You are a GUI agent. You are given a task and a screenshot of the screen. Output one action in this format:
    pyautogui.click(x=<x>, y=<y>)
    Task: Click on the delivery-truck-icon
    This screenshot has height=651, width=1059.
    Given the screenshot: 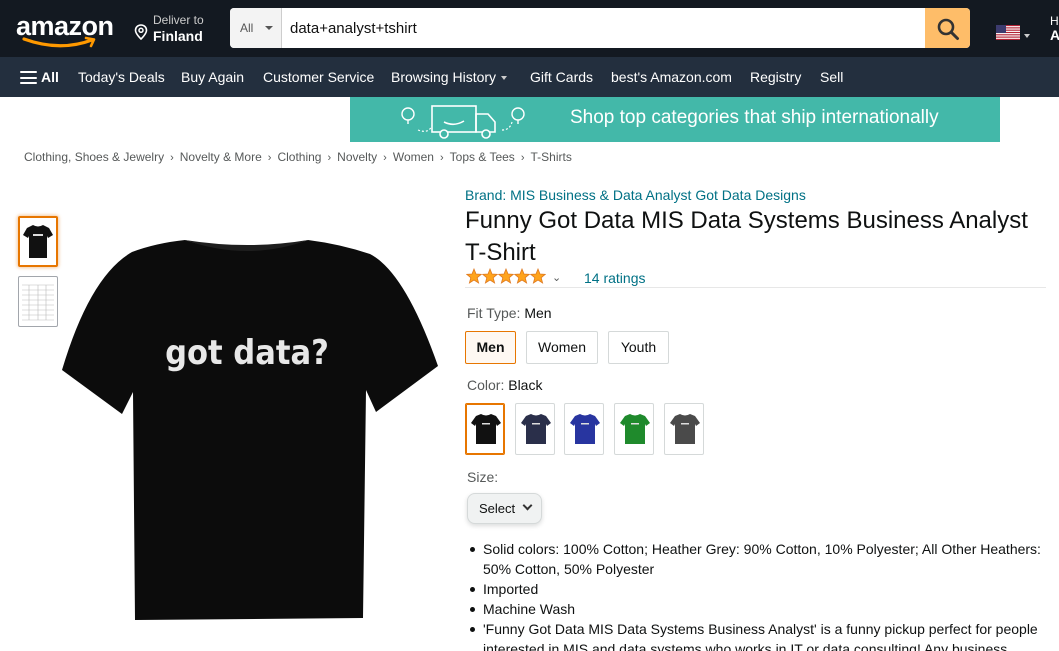 What is the action you would take?
    pyautogui.click(x=463, y=122)
    